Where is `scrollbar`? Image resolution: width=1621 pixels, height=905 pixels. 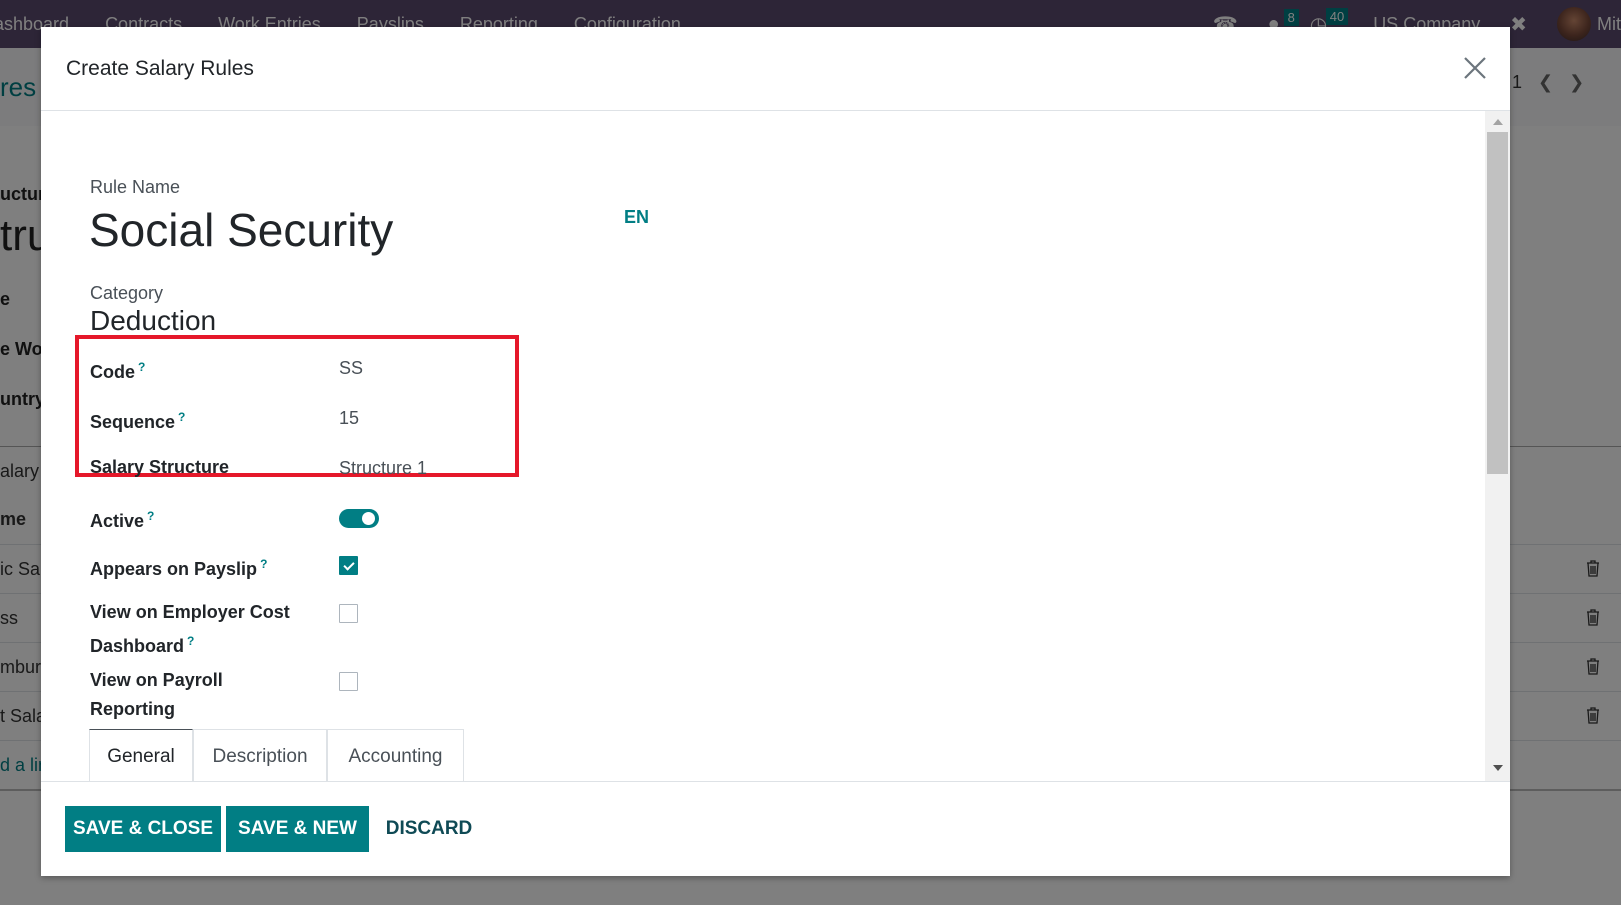 scrollbar is located at coordinates (1497, 446).